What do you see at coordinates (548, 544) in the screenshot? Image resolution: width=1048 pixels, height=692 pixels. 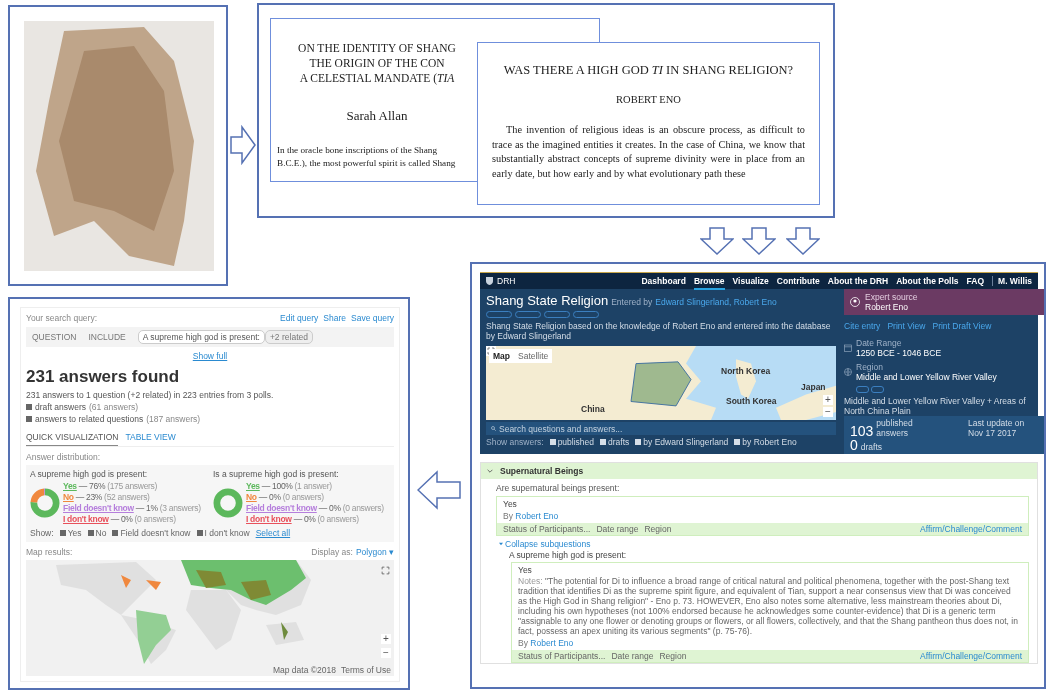 I see `collapse-link: Collapse subquestions` at bounding box center [548, 544].